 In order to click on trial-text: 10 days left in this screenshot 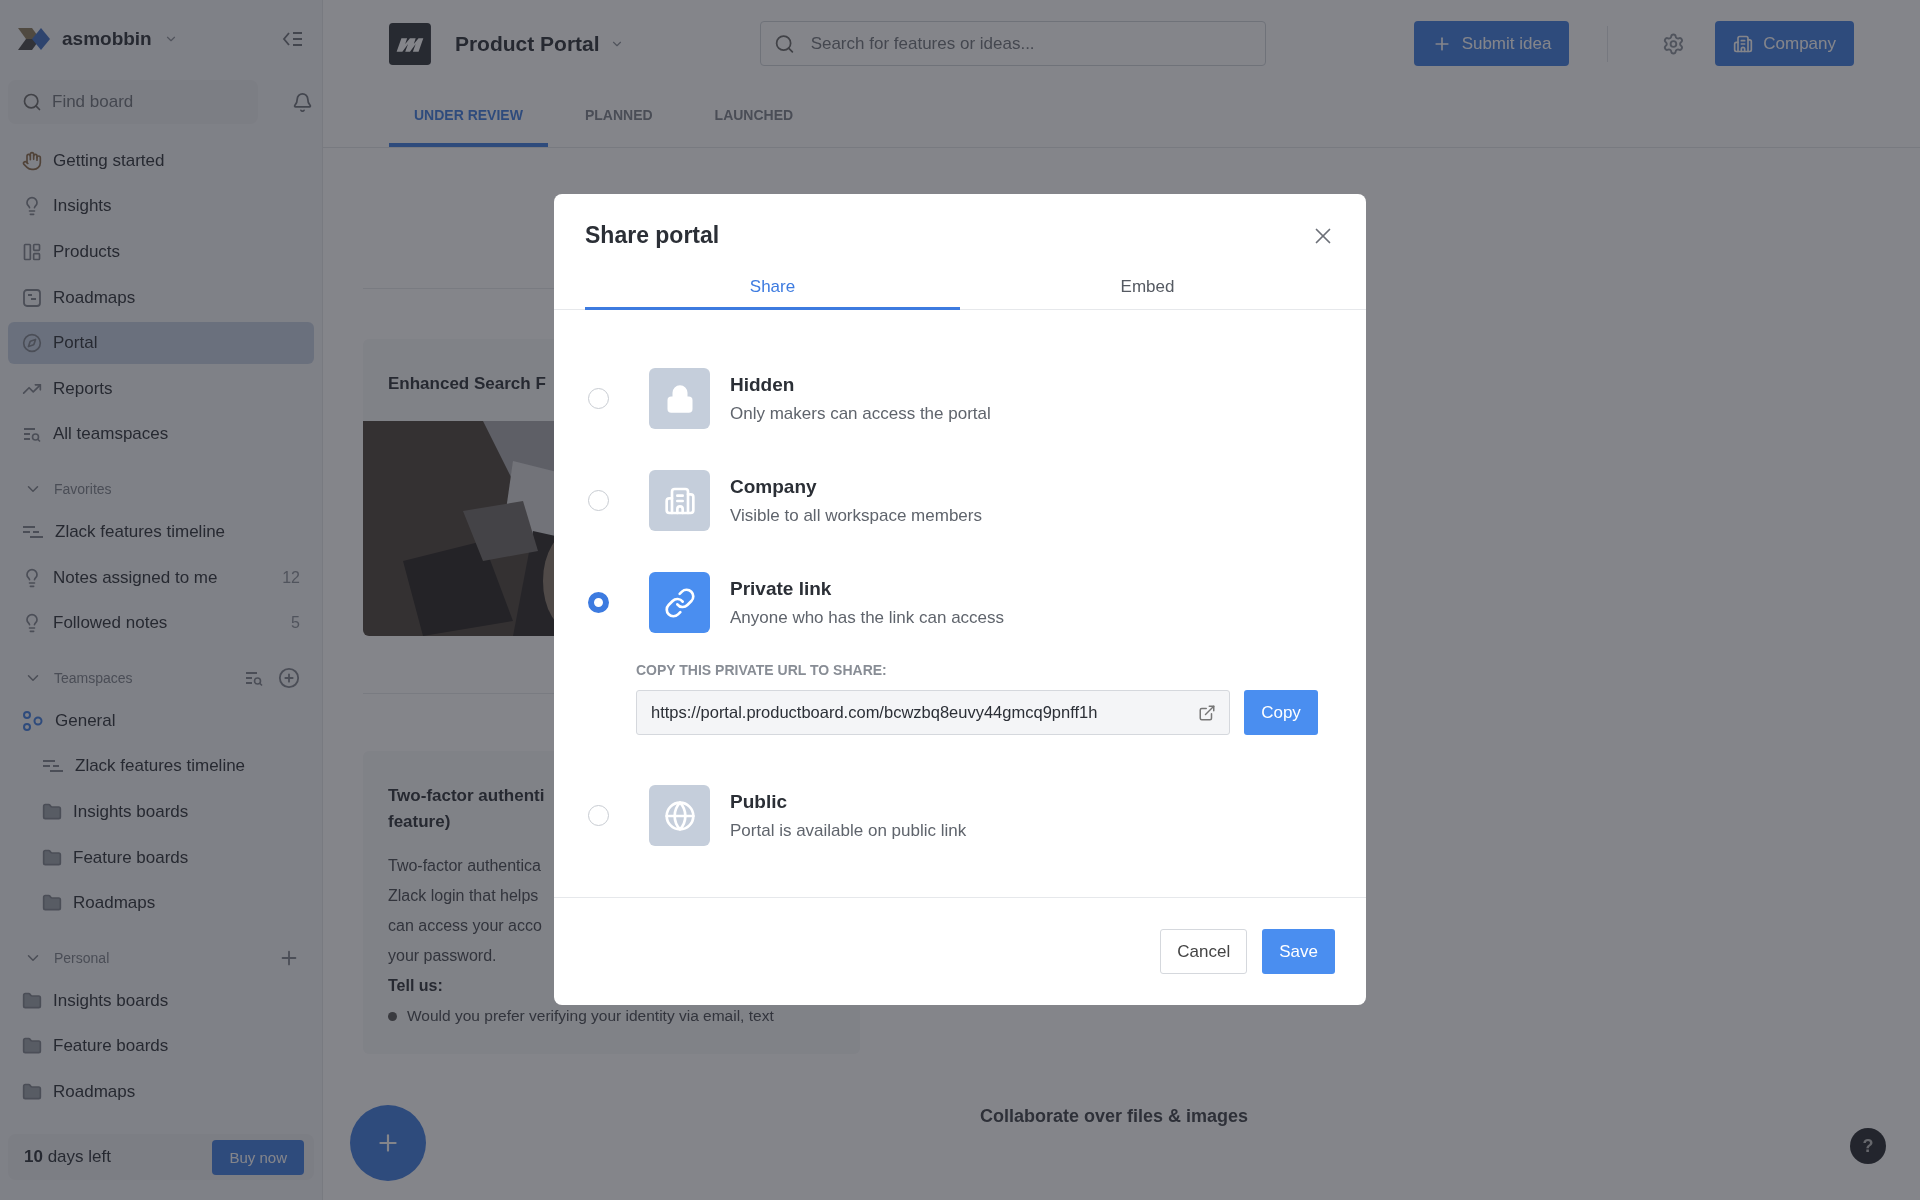, I will do `click(67, 1157)`.